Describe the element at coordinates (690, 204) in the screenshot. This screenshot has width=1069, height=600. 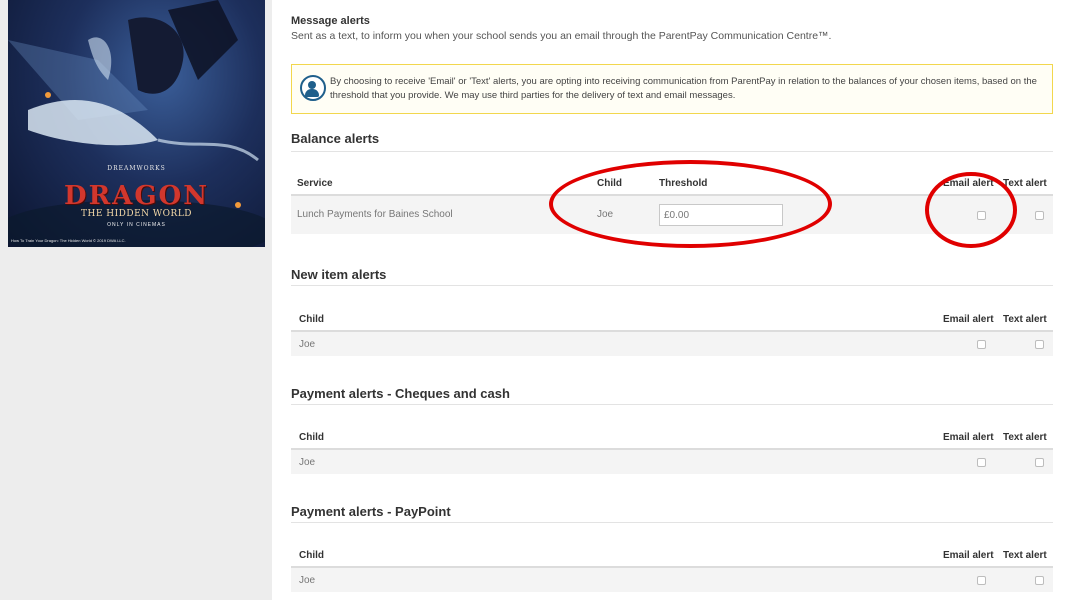
I see `annotation-circle-threshold` at that location.